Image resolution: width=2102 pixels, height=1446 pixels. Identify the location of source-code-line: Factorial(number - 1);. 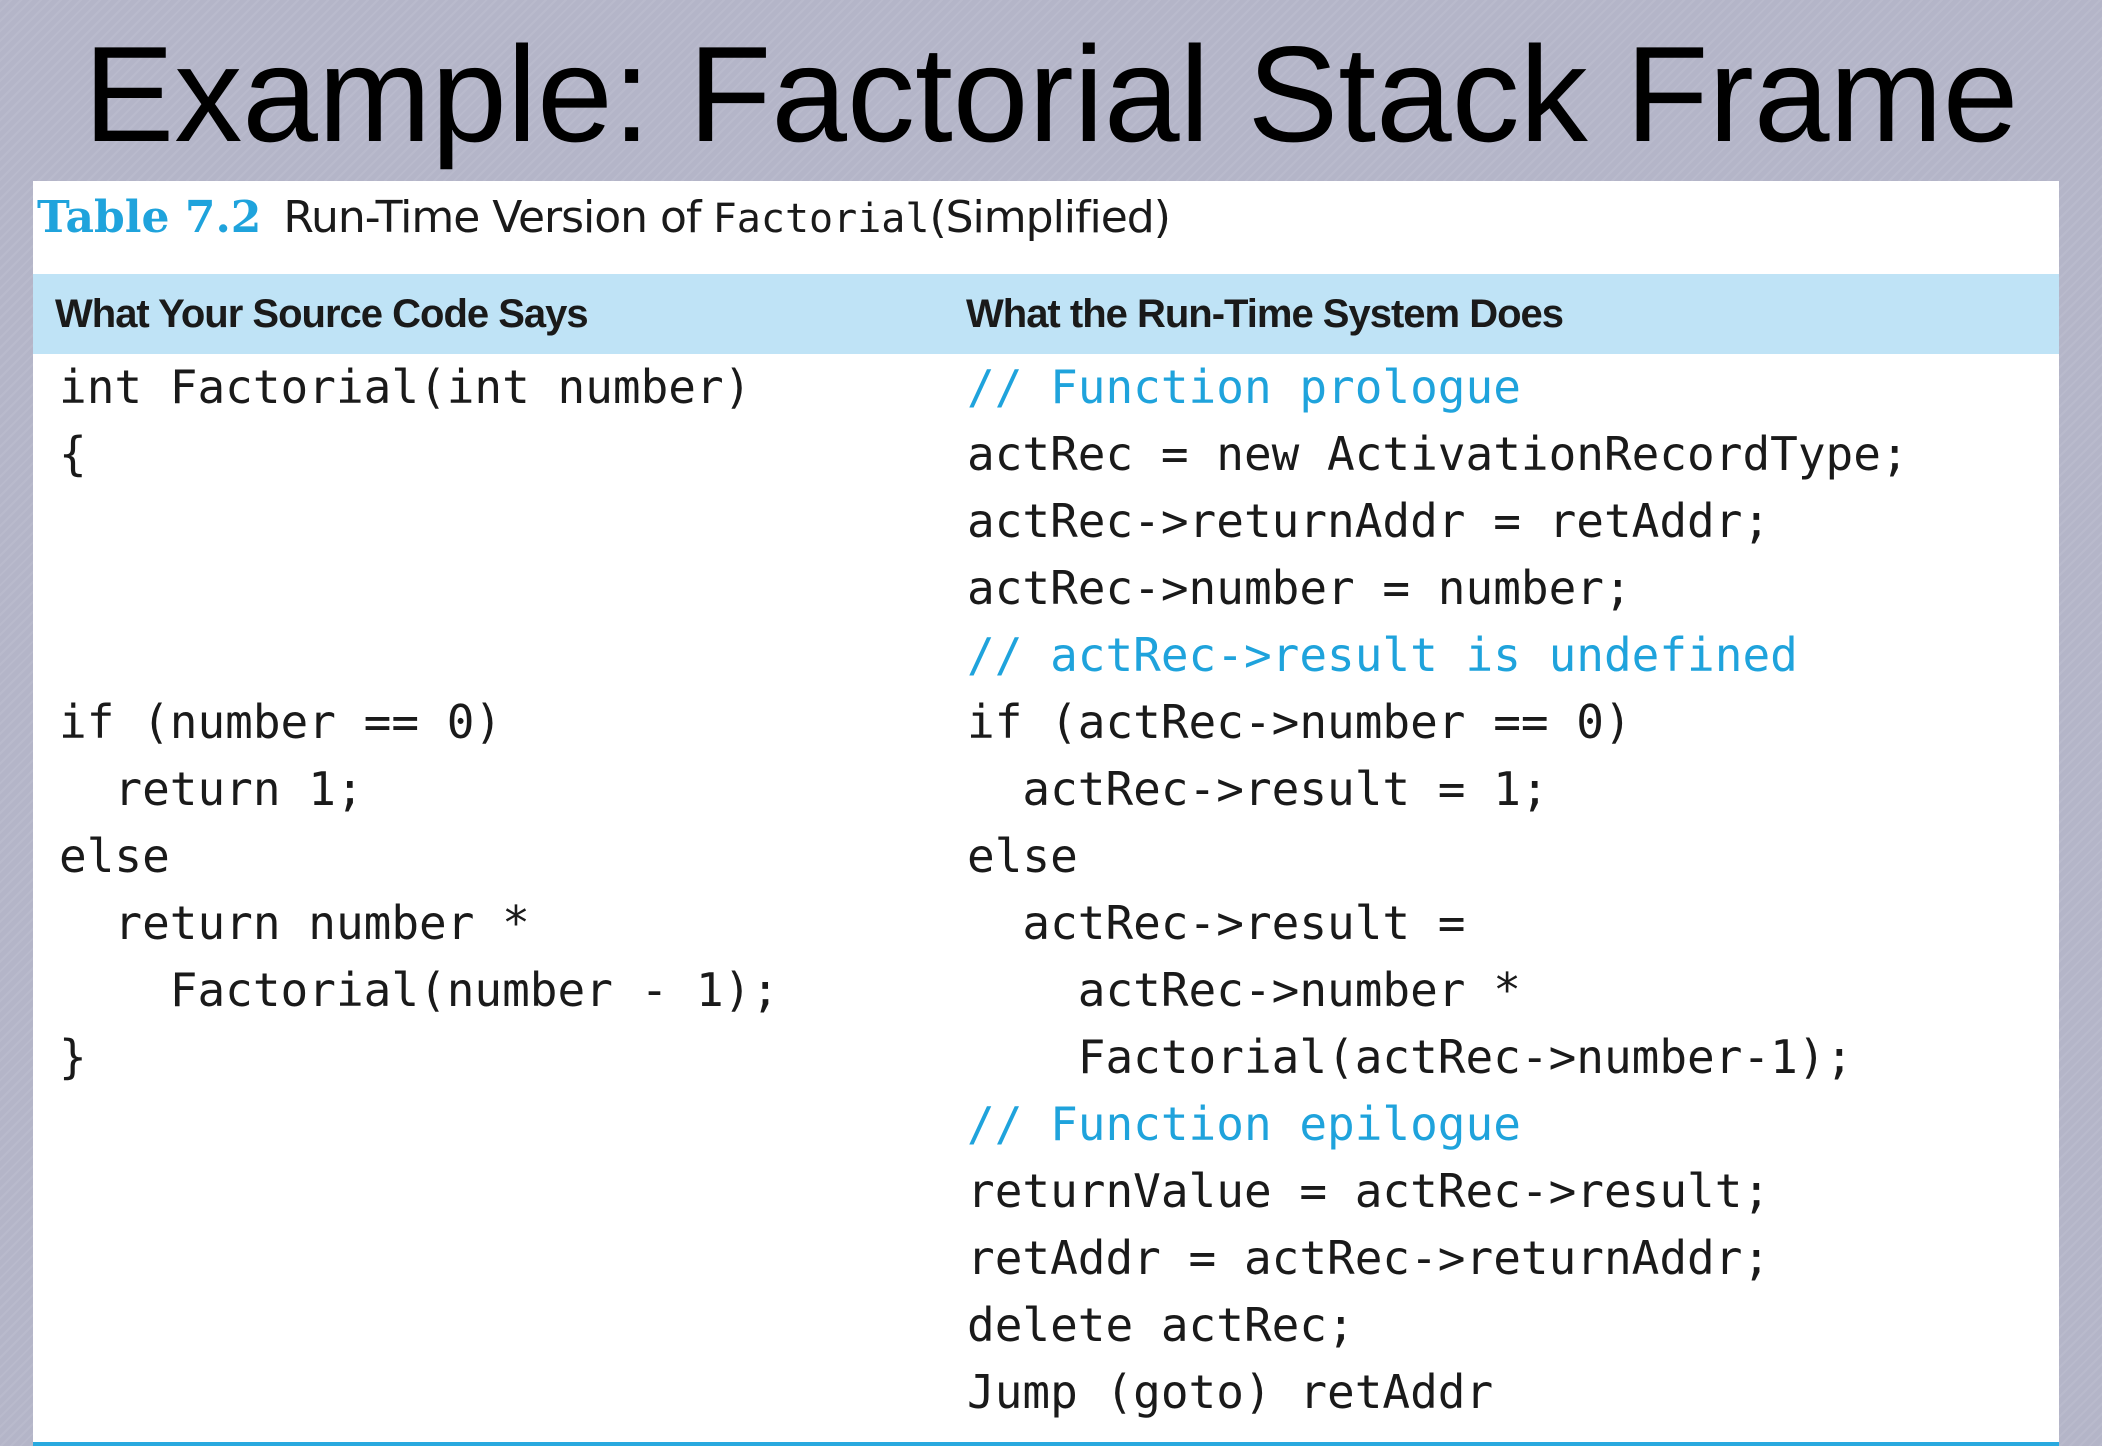
(419, 990).